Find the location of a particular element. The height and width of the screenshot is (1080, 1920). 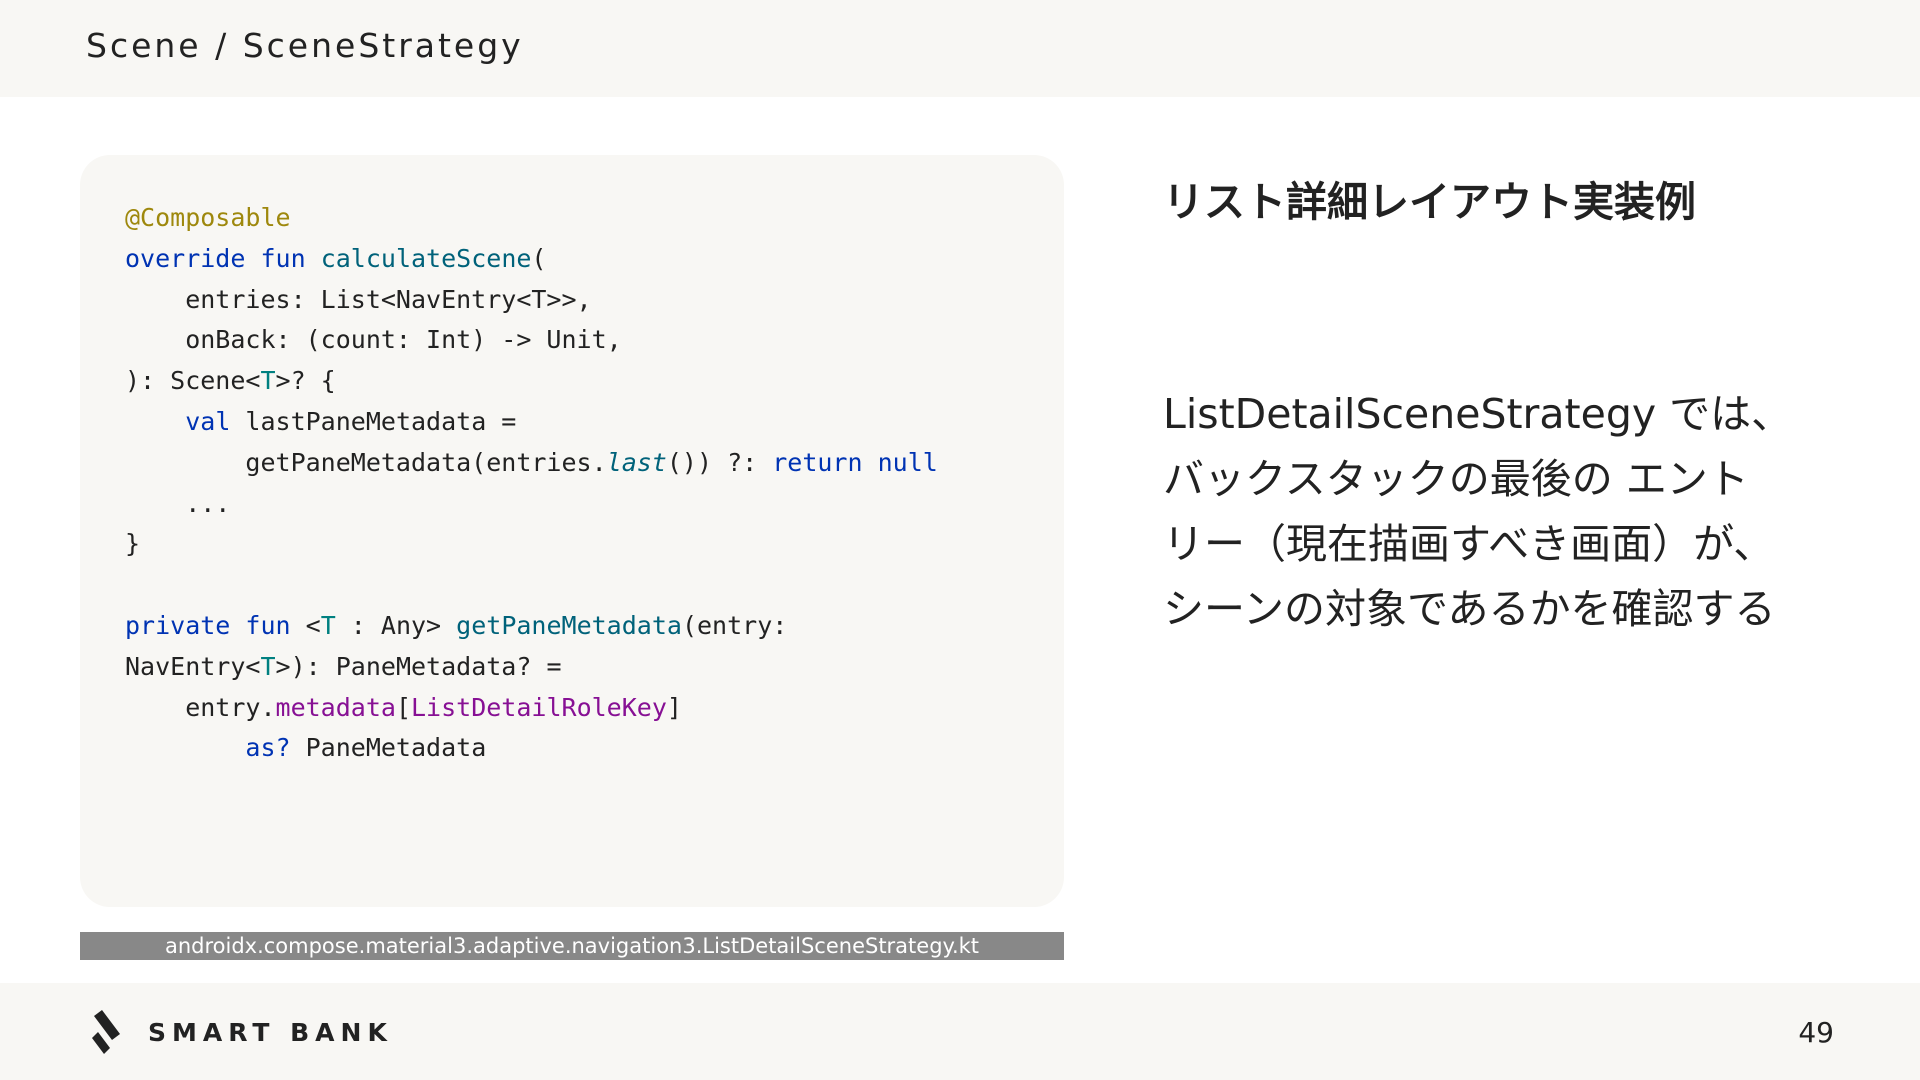

code-line: NavEntry<T>): PaneMetadata? = is located at coordinates (531, 667).